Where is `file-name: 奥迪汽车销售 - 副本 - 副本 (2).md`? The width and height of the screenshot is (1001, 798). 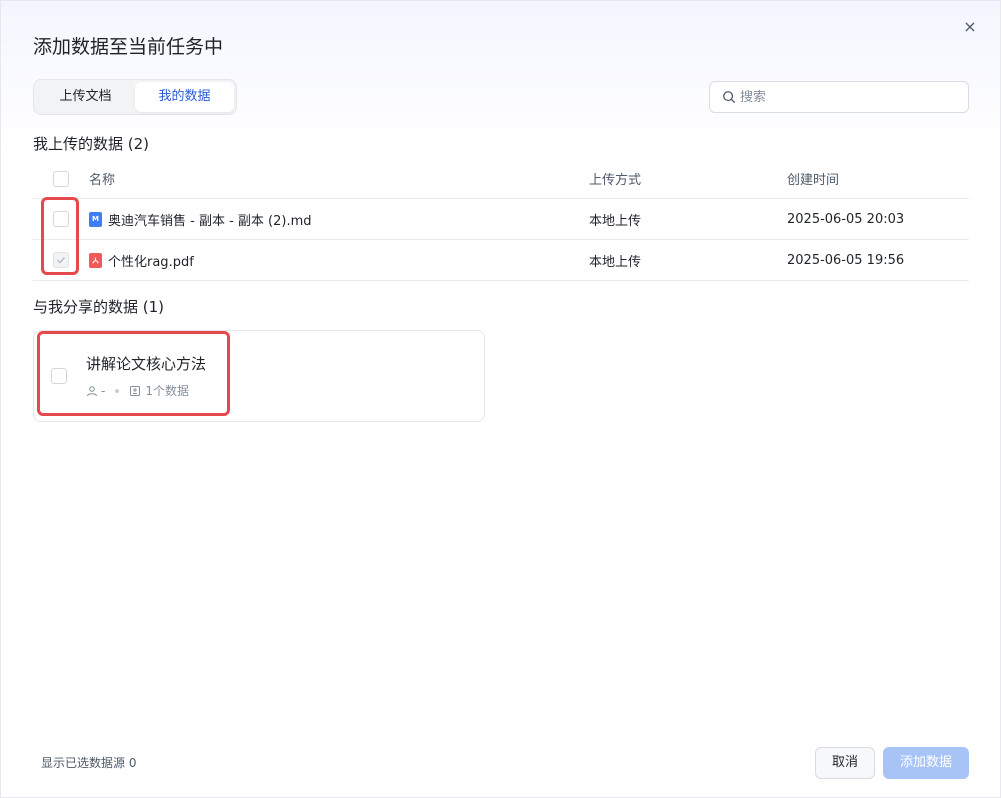
file-name: 奥迪汽车销售 - 副本 - 副本 (2).md is located at coordinates (210, 221).